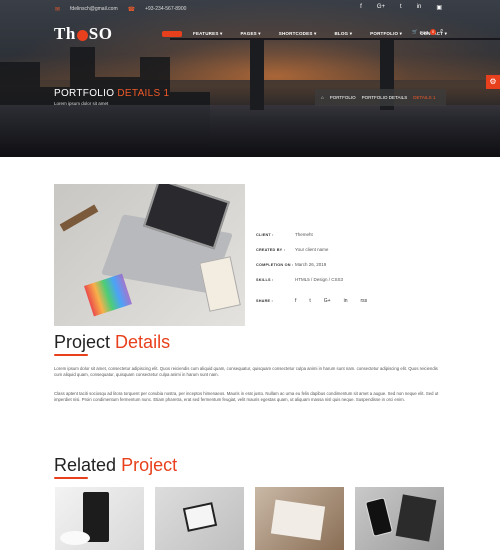 This screenshot has width=500, height=550. I want to click on info-label: CREATED BY :, so click(271, 249).